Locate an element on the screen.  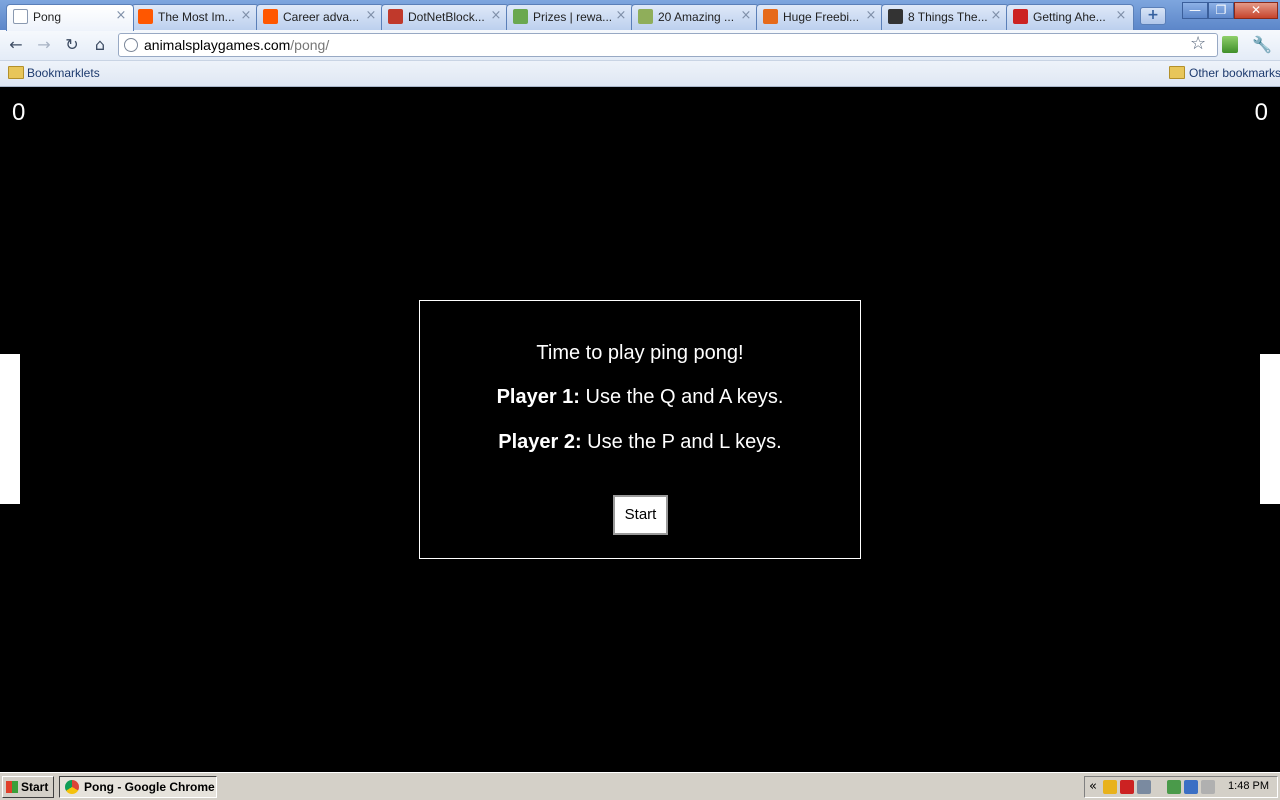
taskbar-window-label: Pong - Google Chrome is located at coordinates (149, 787).